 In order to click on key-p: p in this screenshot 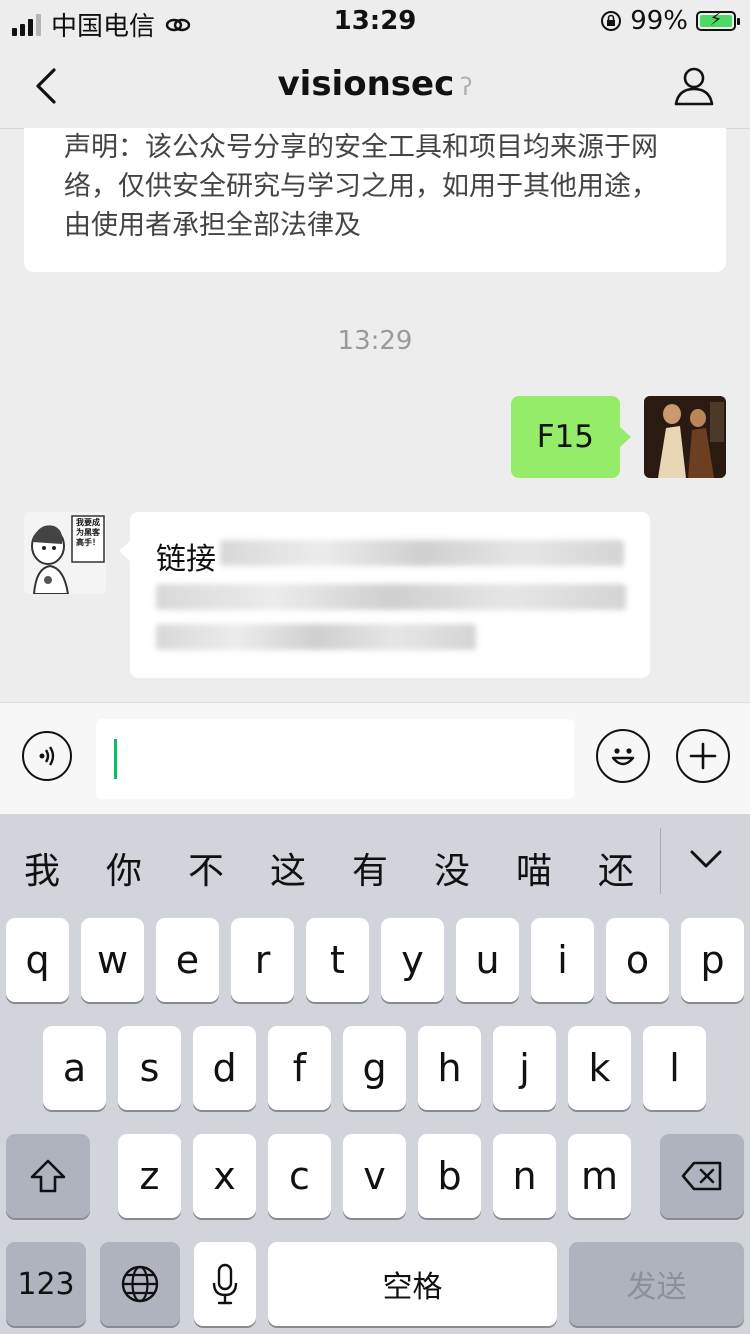, I will do `click(712, 960)`.